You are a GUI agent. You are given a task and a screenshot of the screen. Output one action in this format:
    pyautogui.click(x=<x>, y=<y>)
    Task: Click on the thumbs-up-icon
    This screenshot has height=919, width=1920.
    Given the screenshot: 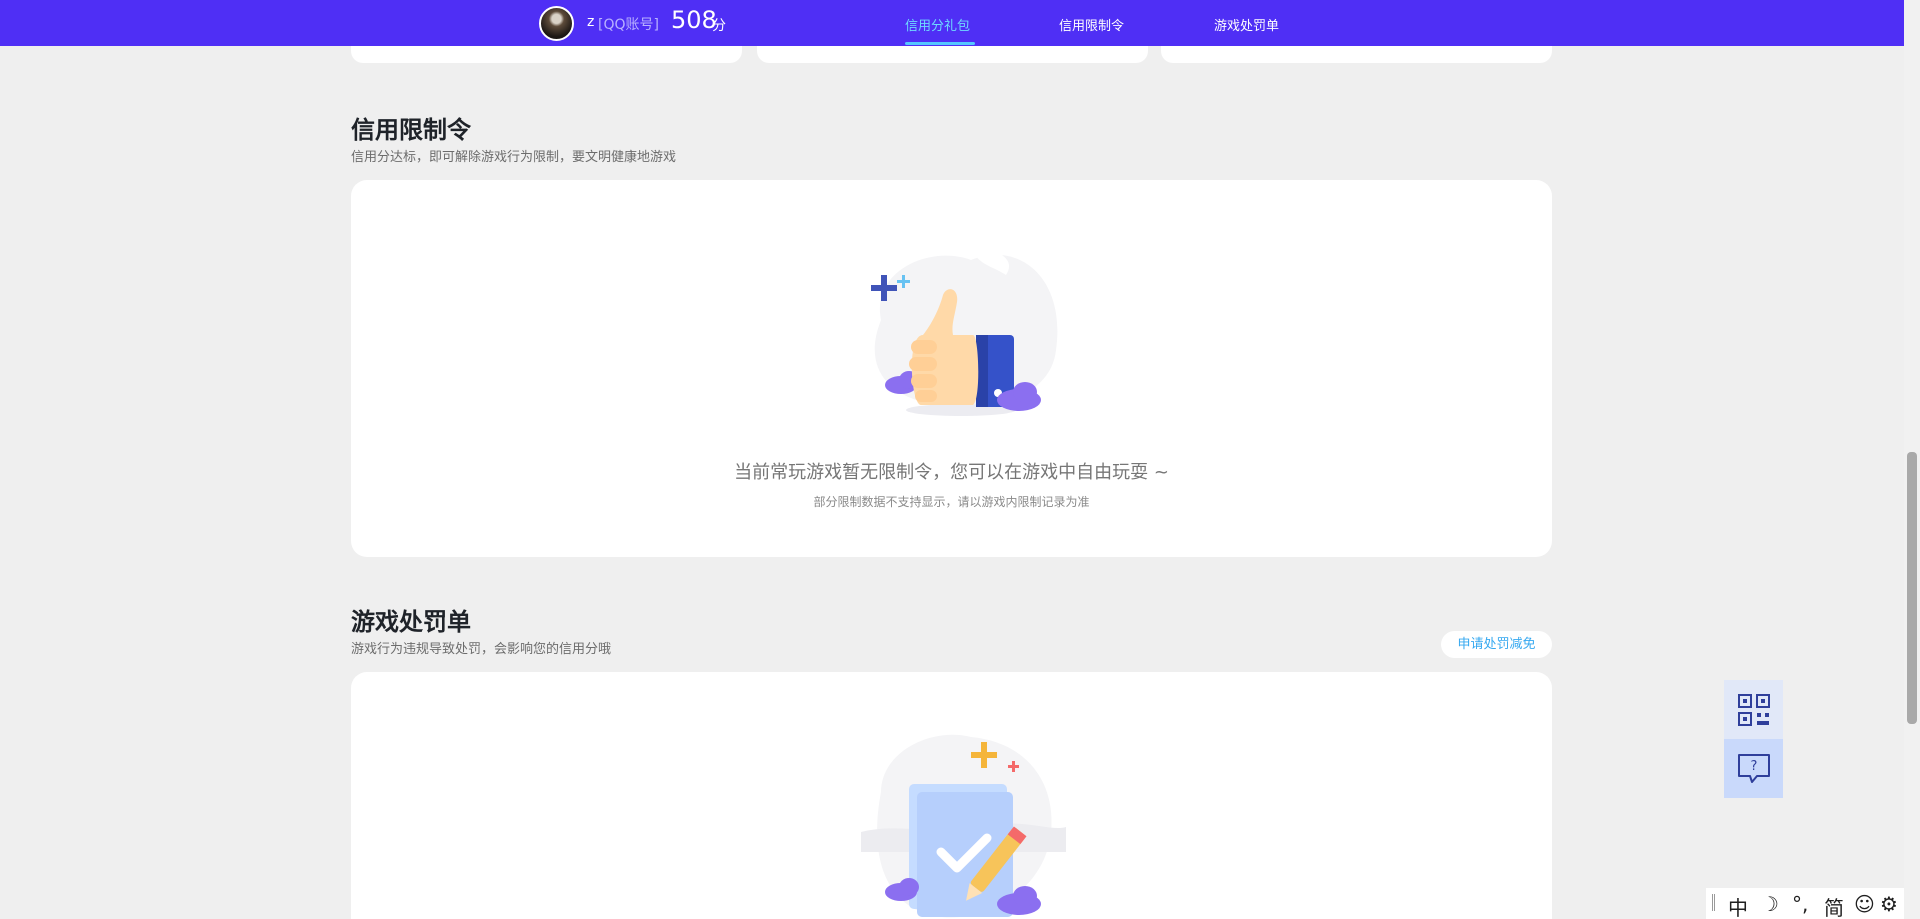 What is the action you would take?
    pyautogui.click(x=964, y=330)
    